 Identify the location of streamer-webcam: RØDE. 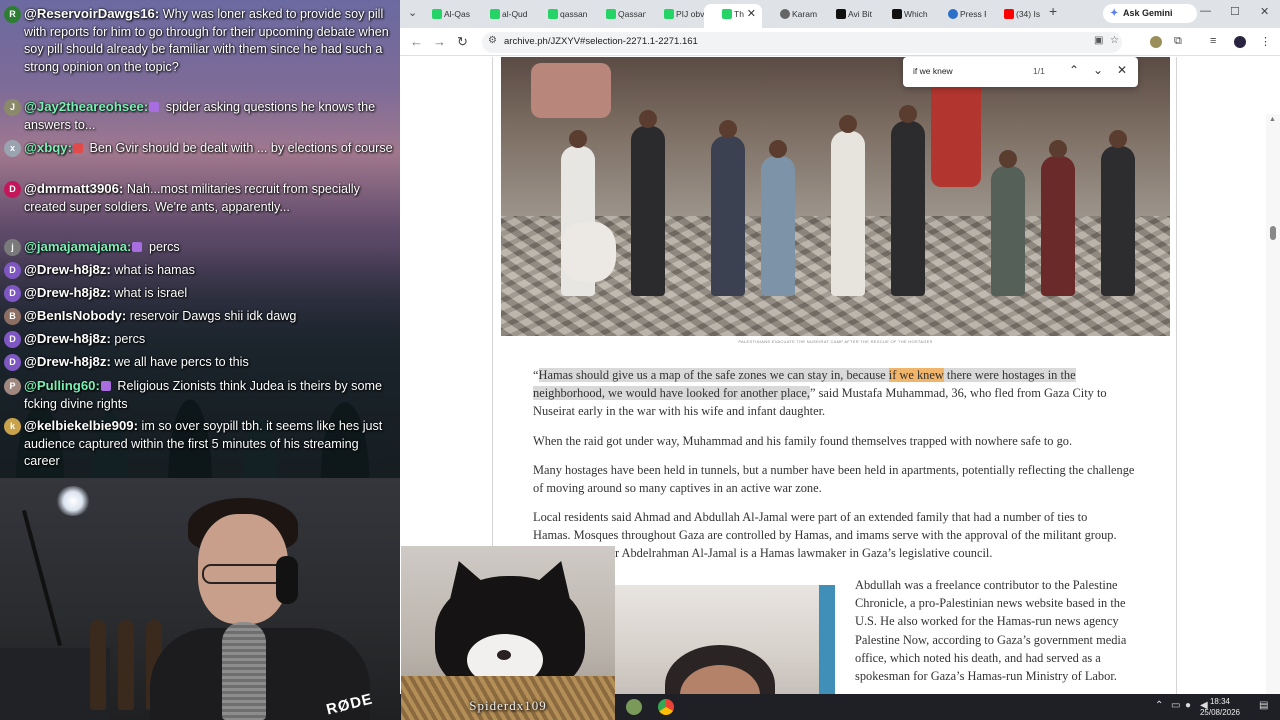
(200, 599).